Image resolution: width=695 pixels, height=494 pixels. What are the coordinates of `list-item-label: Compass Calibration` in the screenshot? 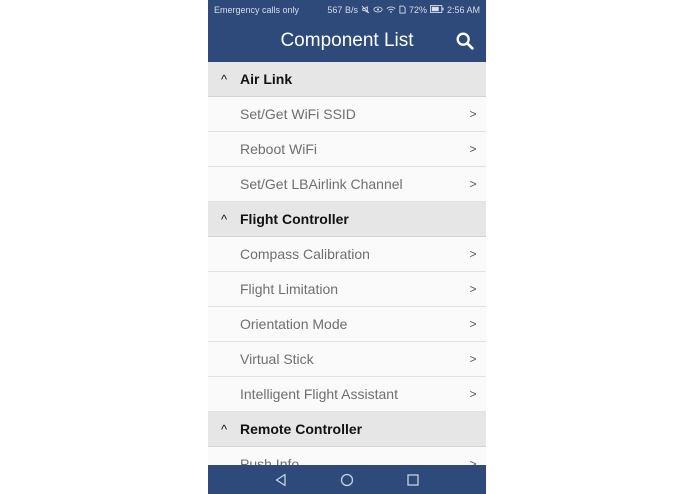 It's located at (305, 254).